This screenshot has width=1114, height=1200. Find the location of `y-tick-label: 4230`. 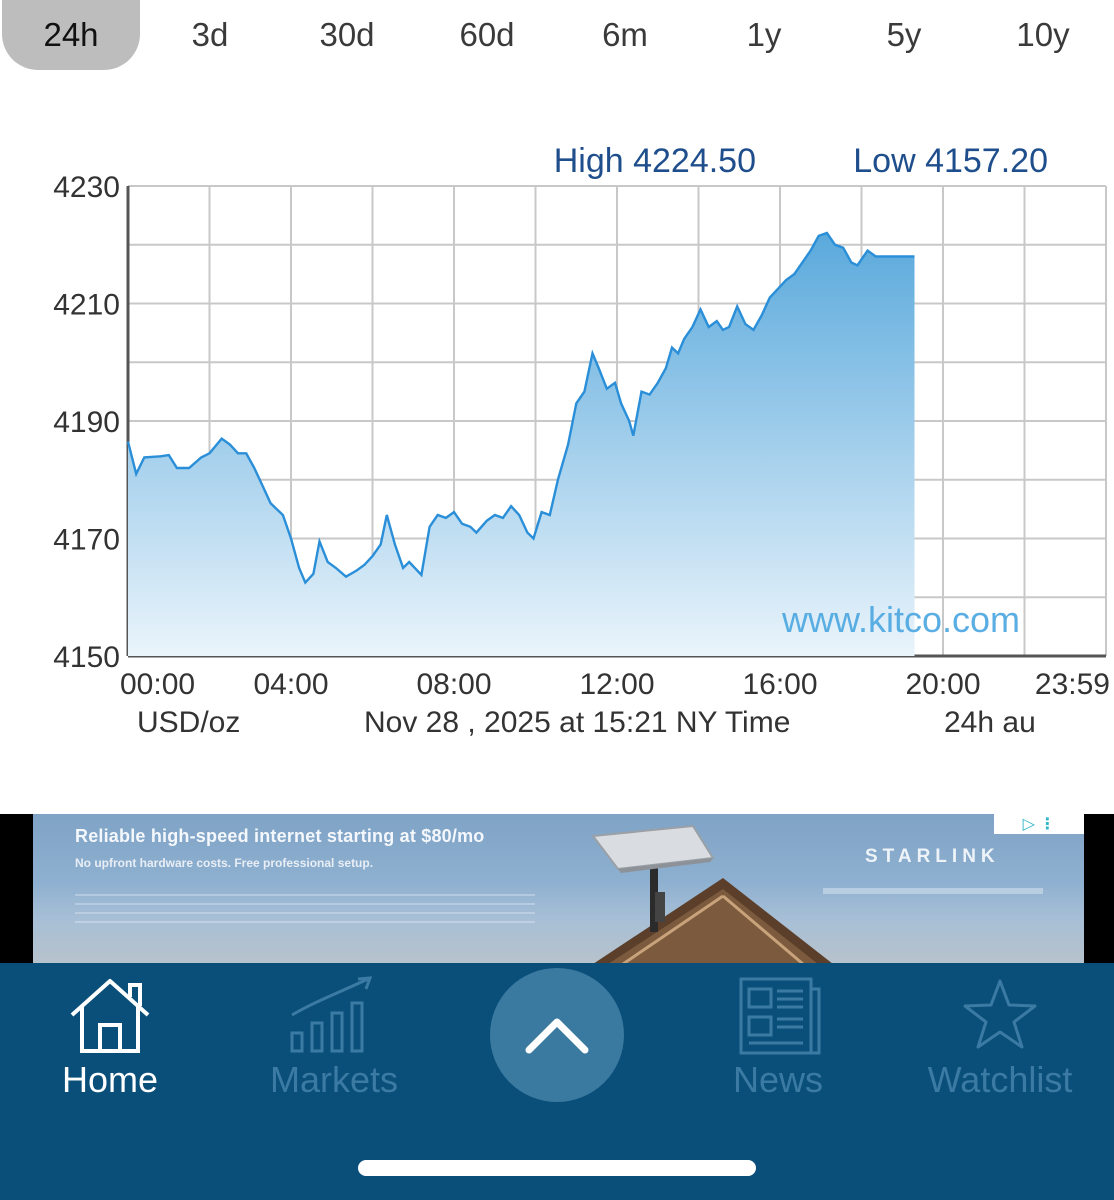

y-tick-label: 4230 is located at coordinates (86, 187).